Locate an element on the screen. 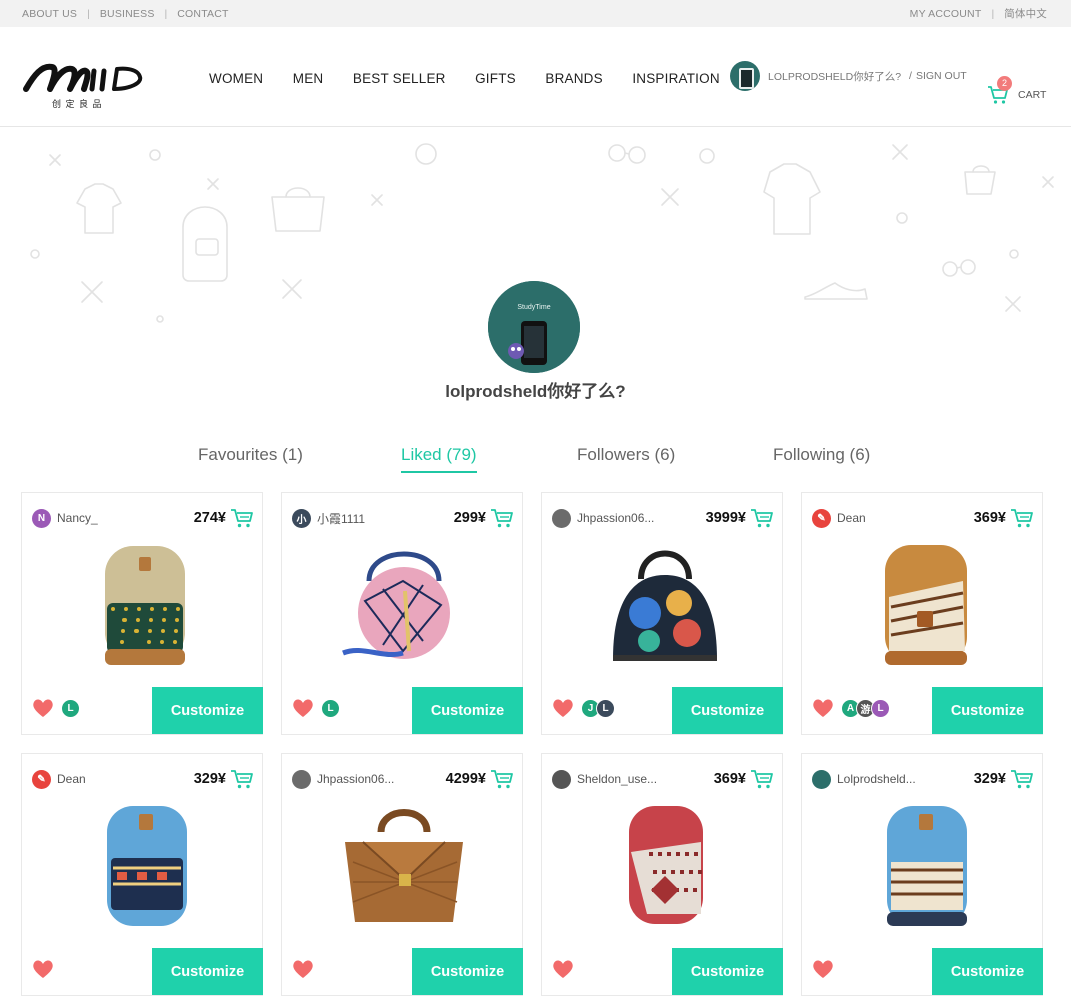 This screenshot has height=996, width=1071. sign-out-link: SIGN OUT is located at coordinates (941, 76).